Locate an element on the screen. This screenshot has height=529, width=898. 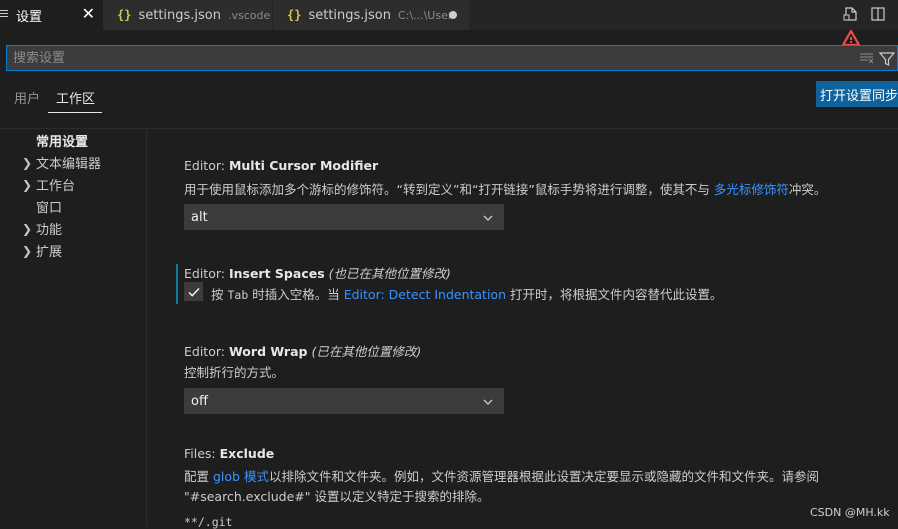
toc-item-label: 功能 is located at coordinates (49, 230).